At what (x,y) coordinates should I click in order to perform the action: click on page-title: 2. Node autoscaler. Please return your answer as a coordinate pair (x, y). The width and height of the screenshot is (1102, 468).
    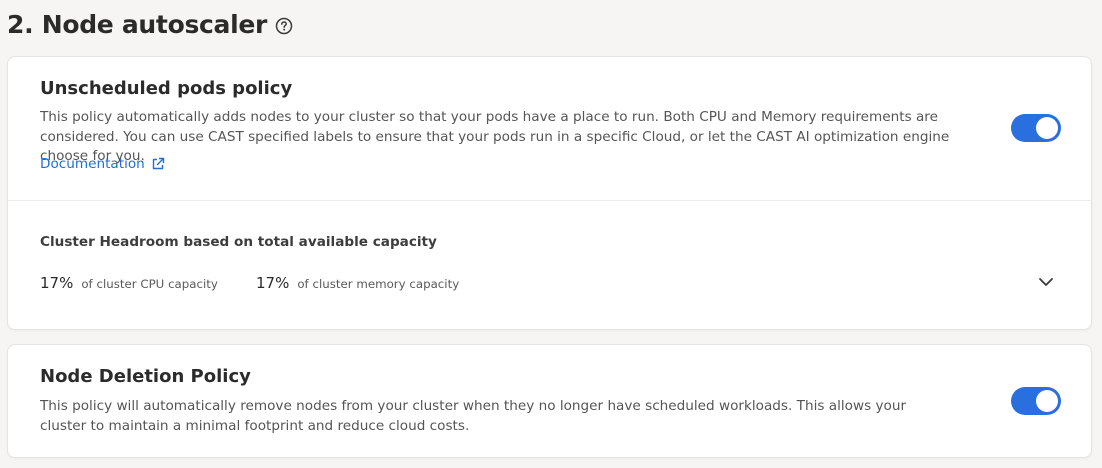
    Looking at the image, I should click on (150, 24).